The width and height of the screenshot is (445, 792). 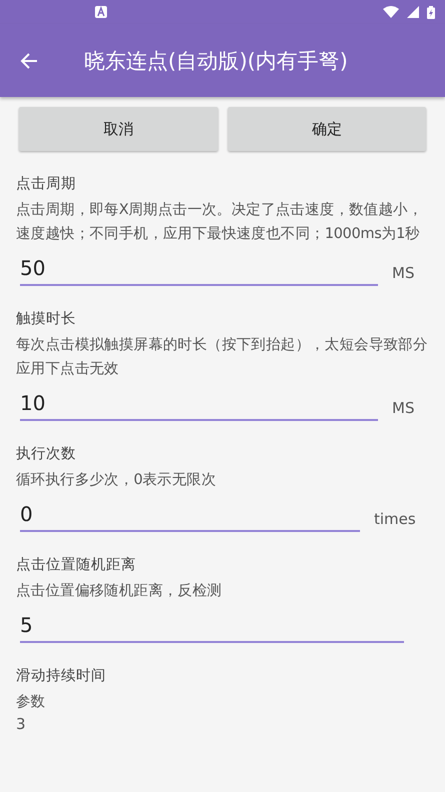 What do you see at coordinates (327, 129) in the screenshot?
I see `confirm-button: 确定` at bounding box center [327, 129].